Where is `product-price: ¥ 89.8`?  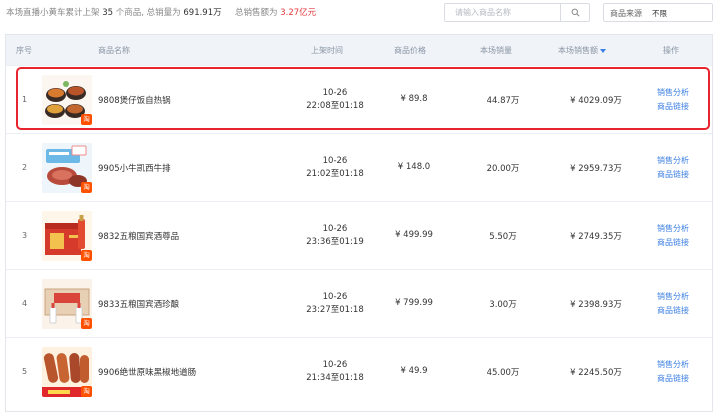
product-price: ¥ 89.8 is located at coordinates (414, 99).